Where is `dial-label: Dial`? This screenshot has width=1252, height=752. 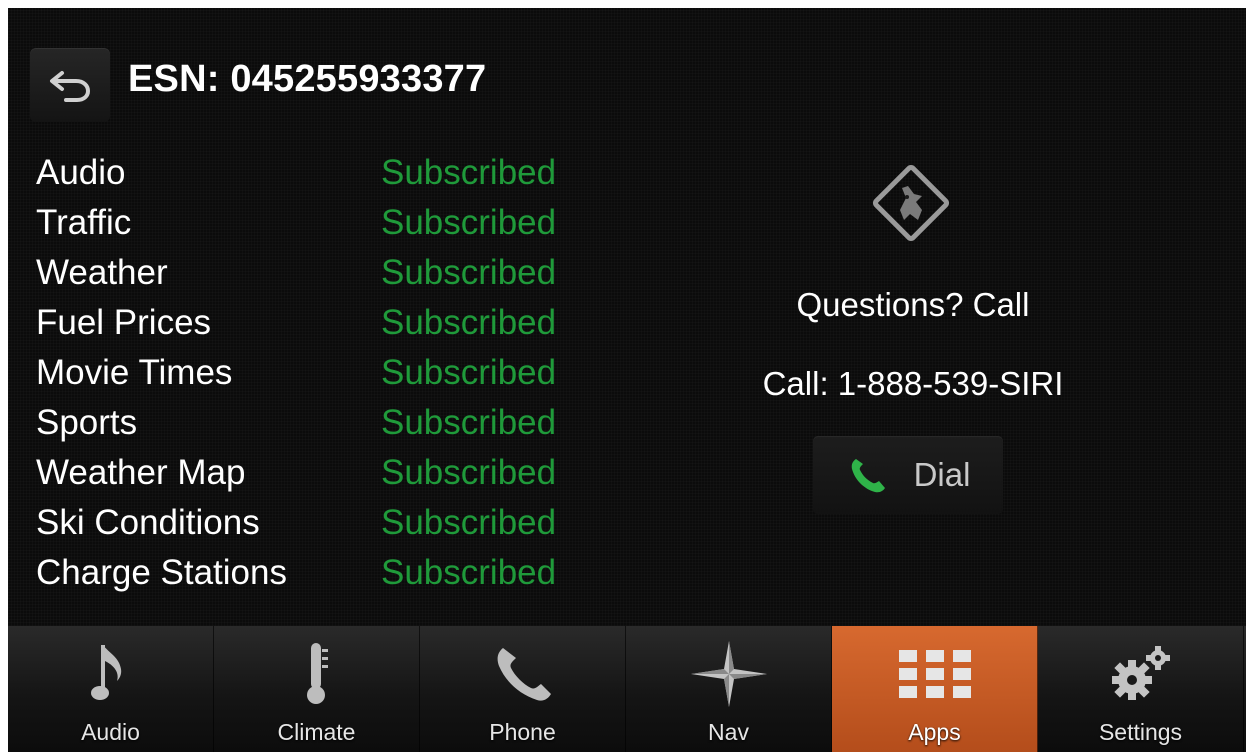 dial-label: Dial is located at coordinates (942, 474).